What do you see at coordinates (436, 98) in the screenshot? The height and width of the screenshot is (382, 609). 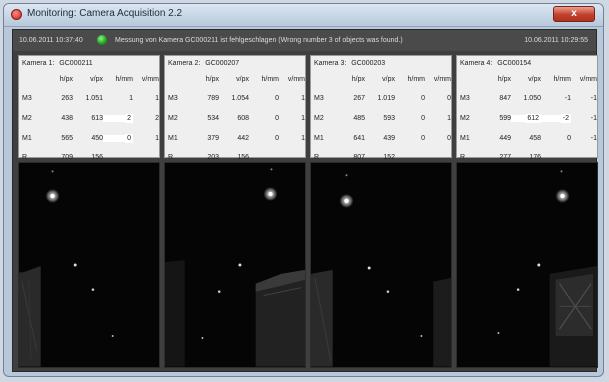 I see `cell-vmm: 0` at bounding box center [436, 98].